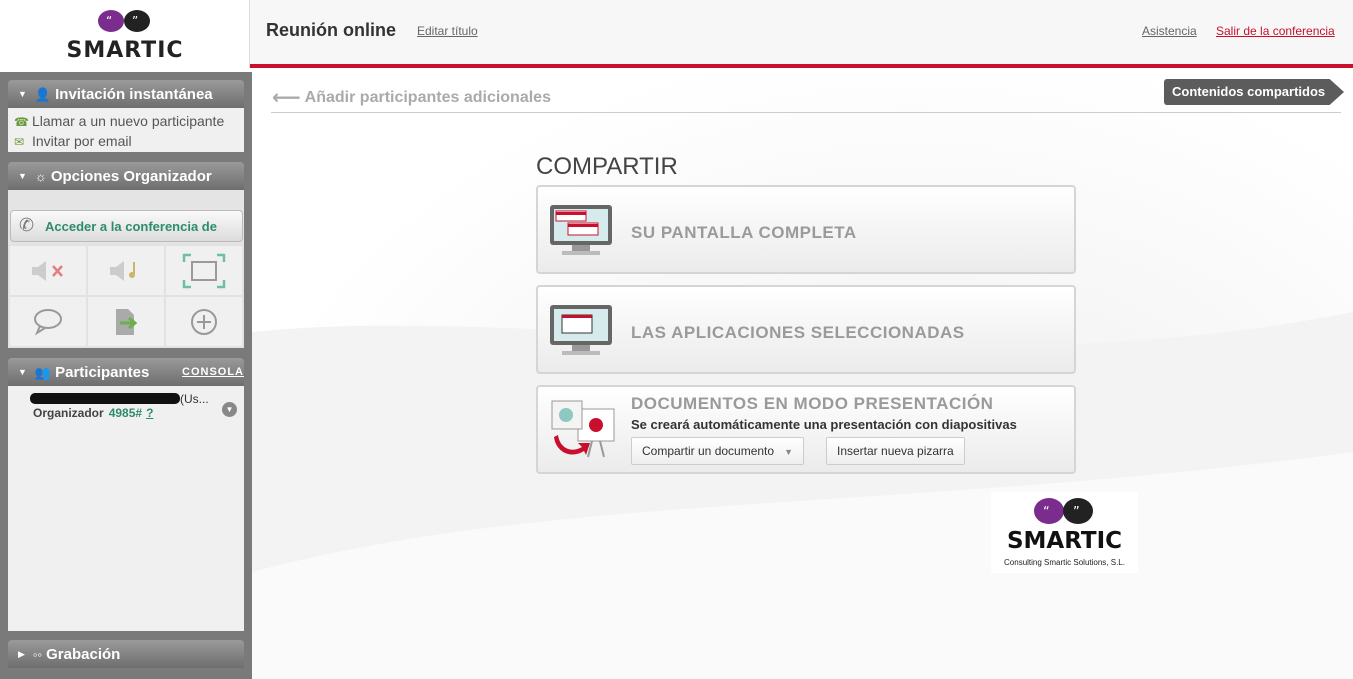 Image resolution: width=1353 pixels, height=679 pixels. What do you see at coordinates (122, 270) in the screenshot?
I see `speaker-music-icon` at bounding box center [122, 270].